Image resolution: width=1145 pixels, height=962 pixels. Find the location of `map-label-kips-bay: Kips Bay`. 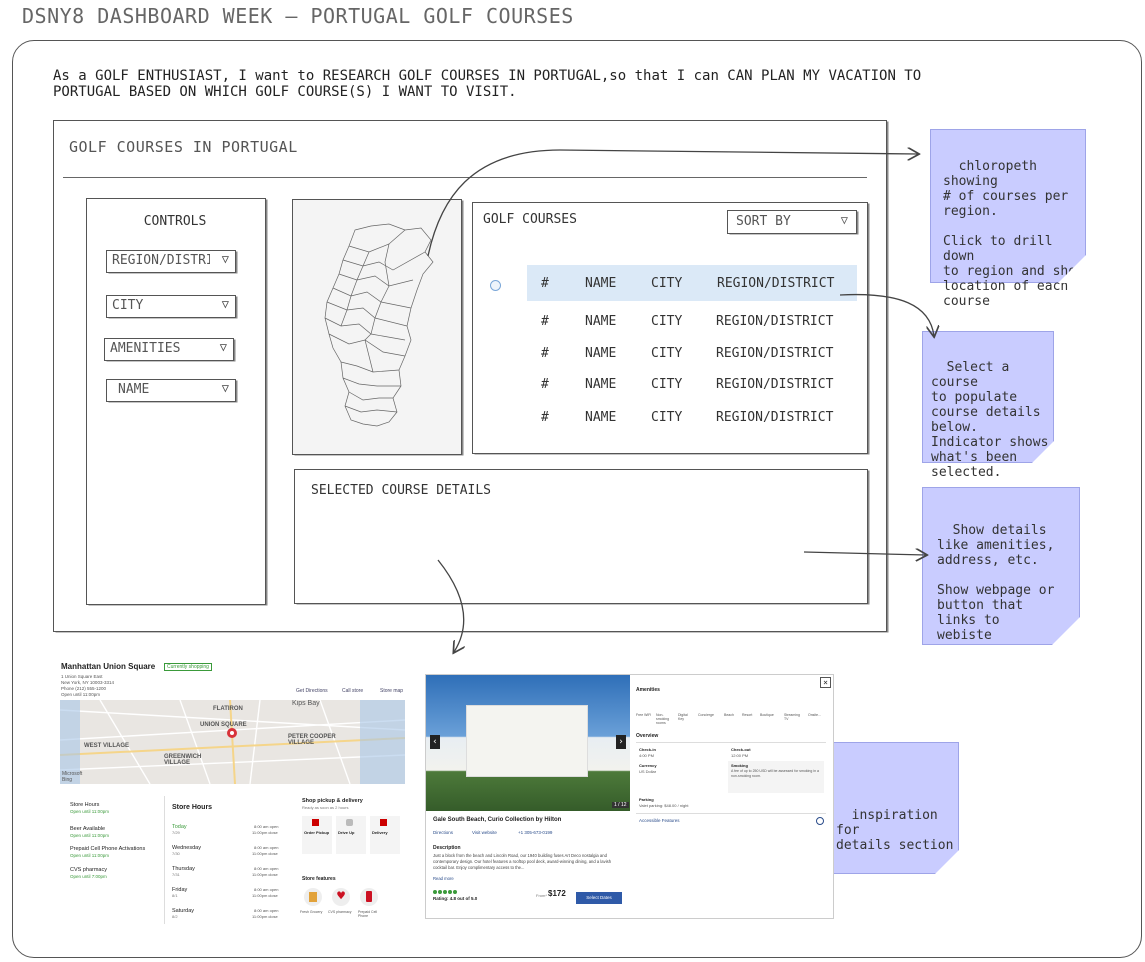

map-label-kips-bay: Kips Bay is located at coordinates (306, 703).